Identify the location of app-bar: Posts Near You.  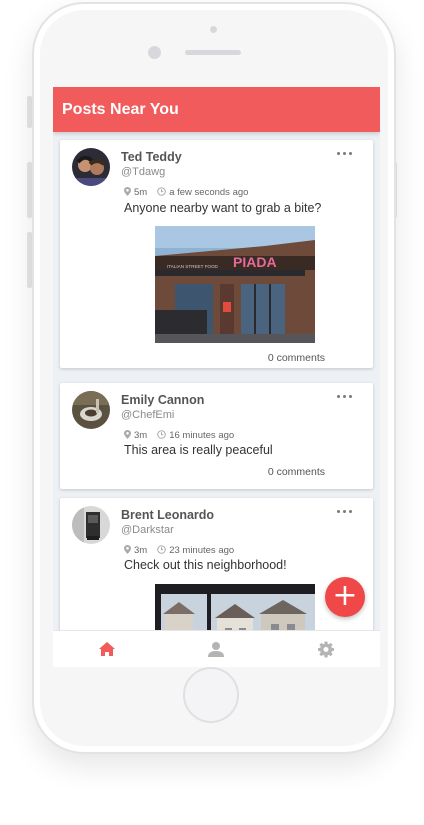
(216, 109).